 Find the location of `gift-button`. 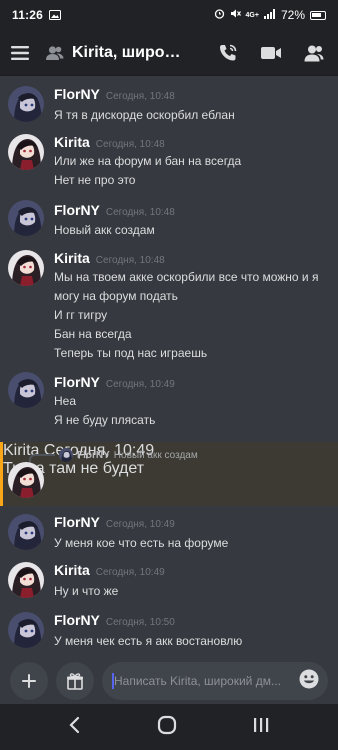

gift-button is located at coordinates (75, 681).